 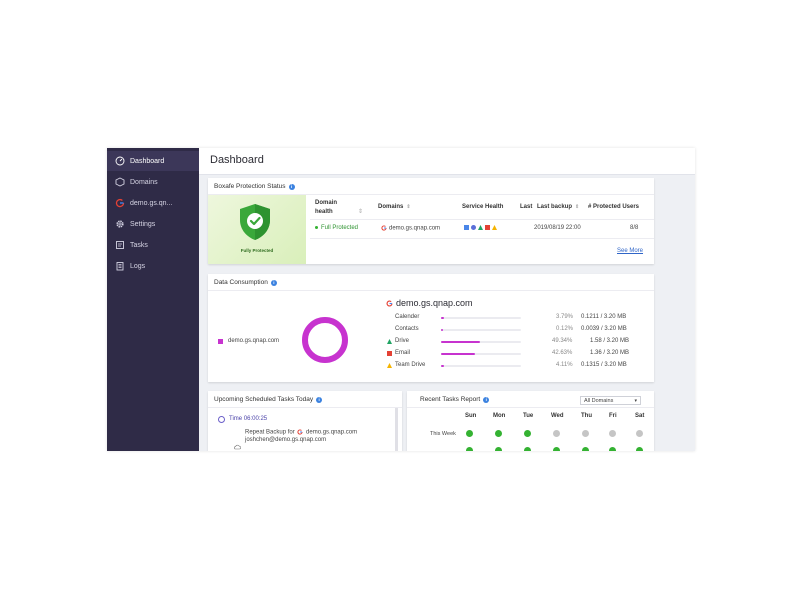 I want to click on task-user: joshchen@demo.gs.qnap.com, so click(x=286, y=440).